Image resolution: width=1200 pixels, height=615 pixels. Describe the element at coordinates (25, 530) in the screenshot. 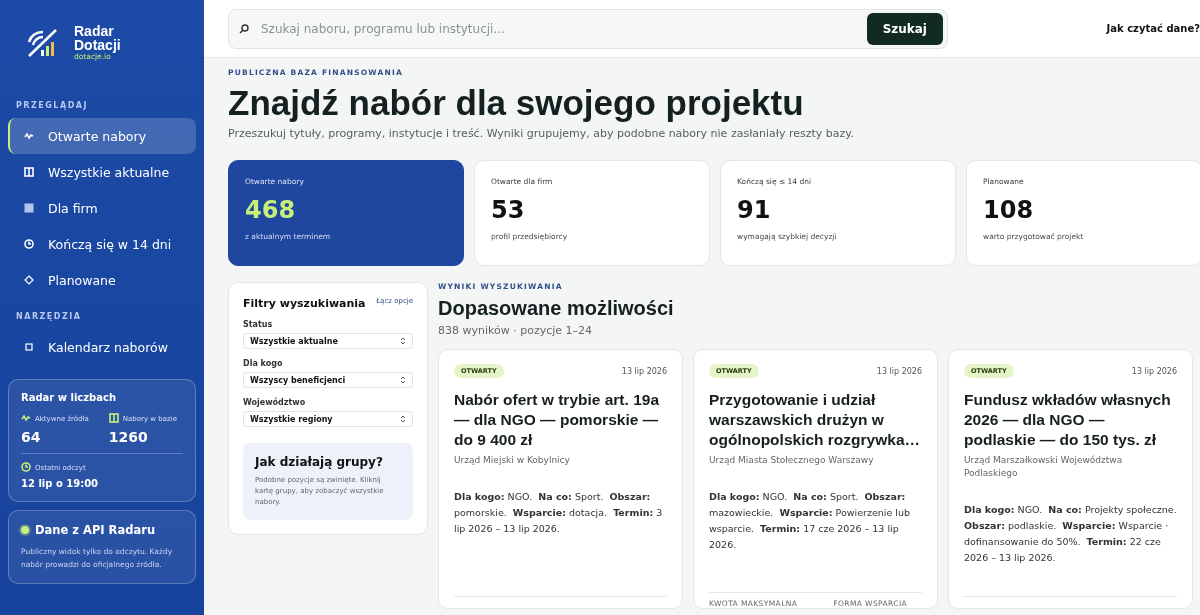

I see `status-dot` at that location.